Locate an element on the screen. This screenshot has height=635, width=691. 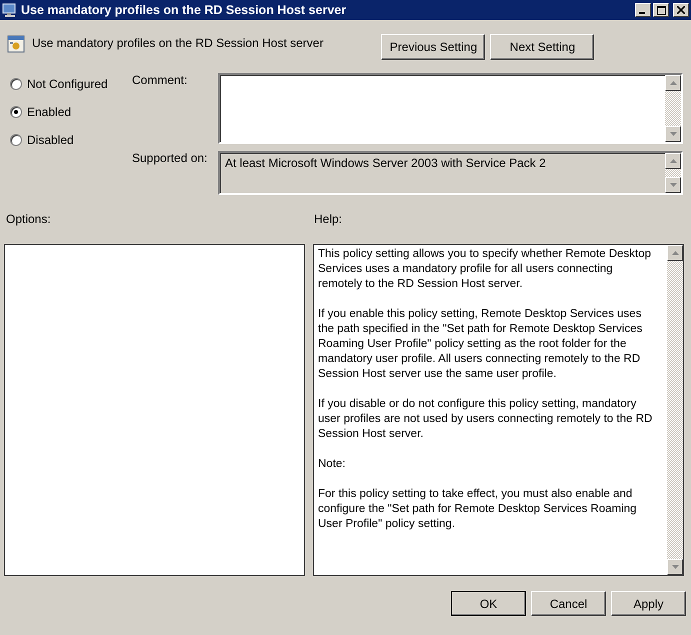
close-icon is located at coordinates (681, 10).